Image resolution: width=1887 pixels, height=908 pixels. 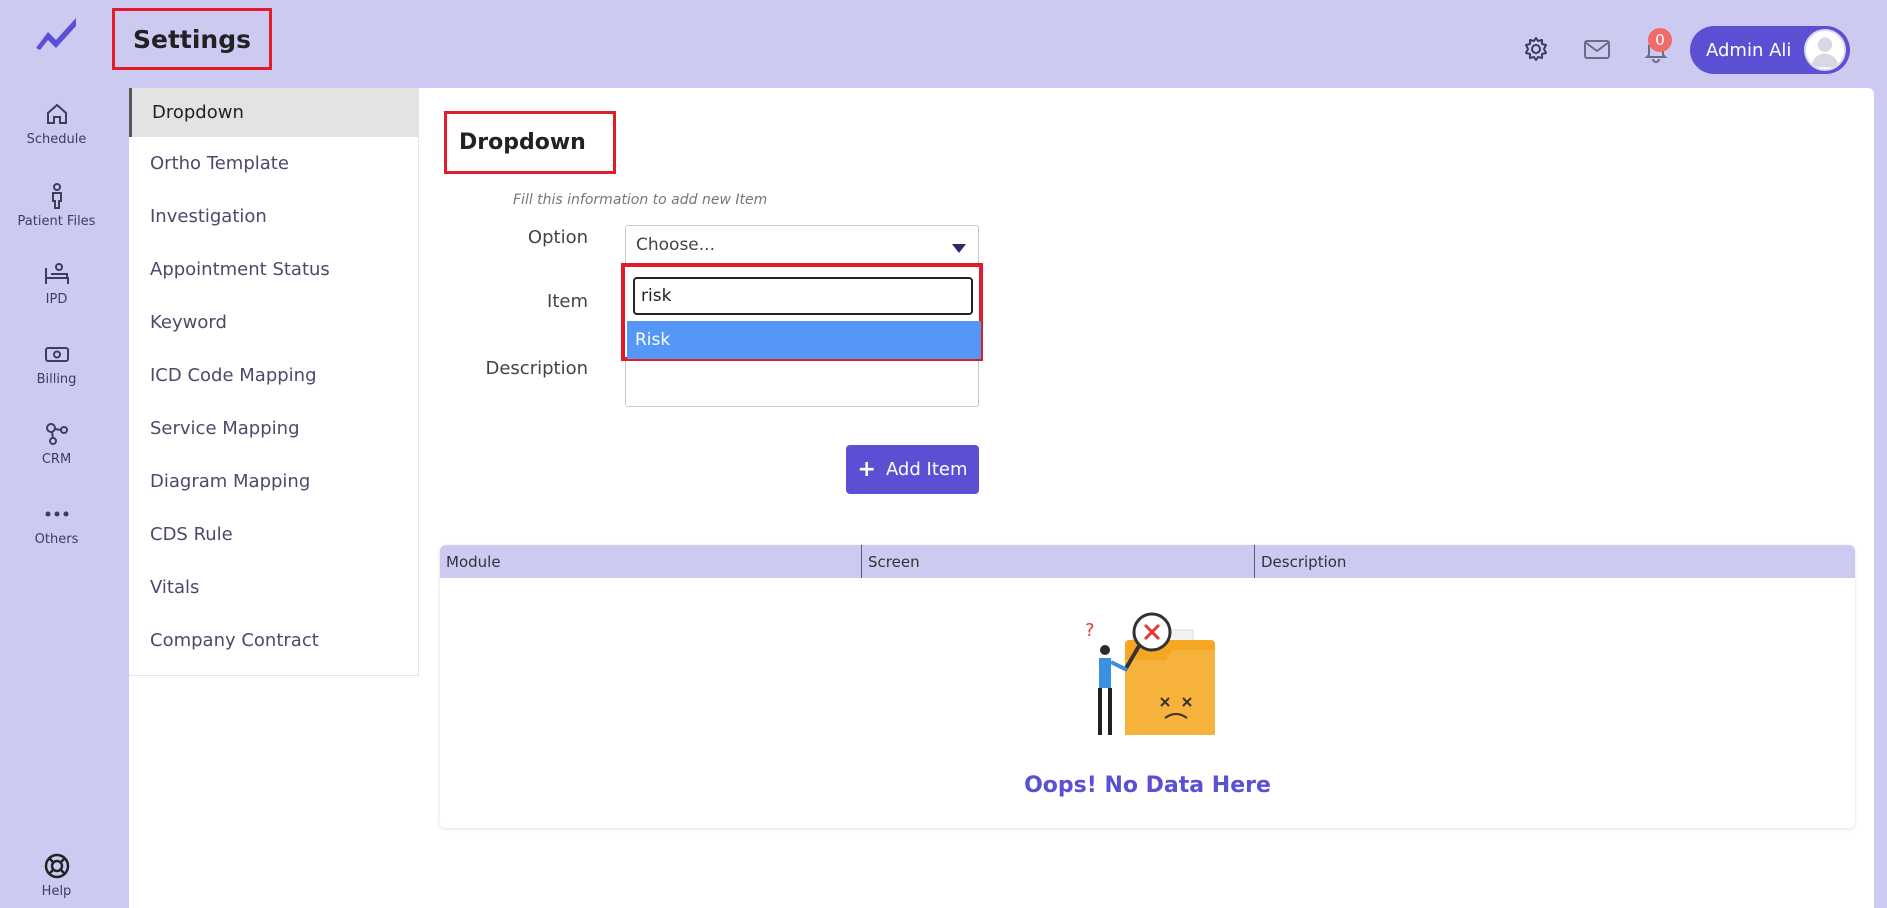 I want to click on submenu-item-dropdown: Dropdown, so click(x=273, y=112).